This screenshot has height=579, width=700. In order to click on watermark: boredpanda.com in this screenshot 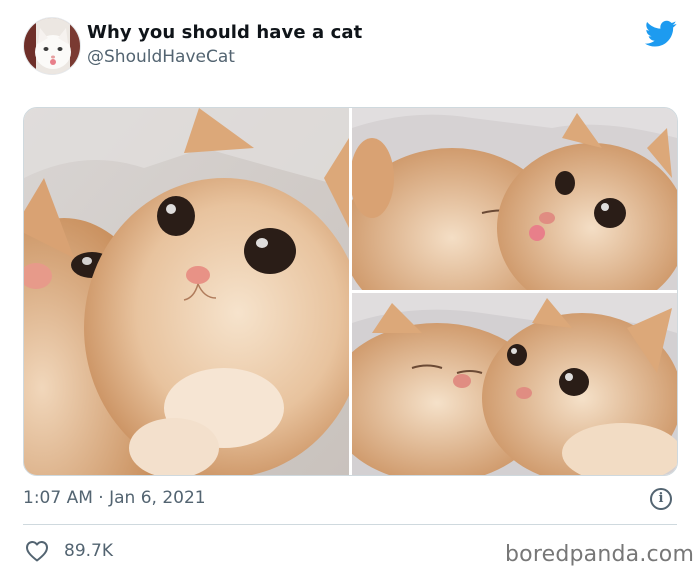, I will do `click(600, 554)`.